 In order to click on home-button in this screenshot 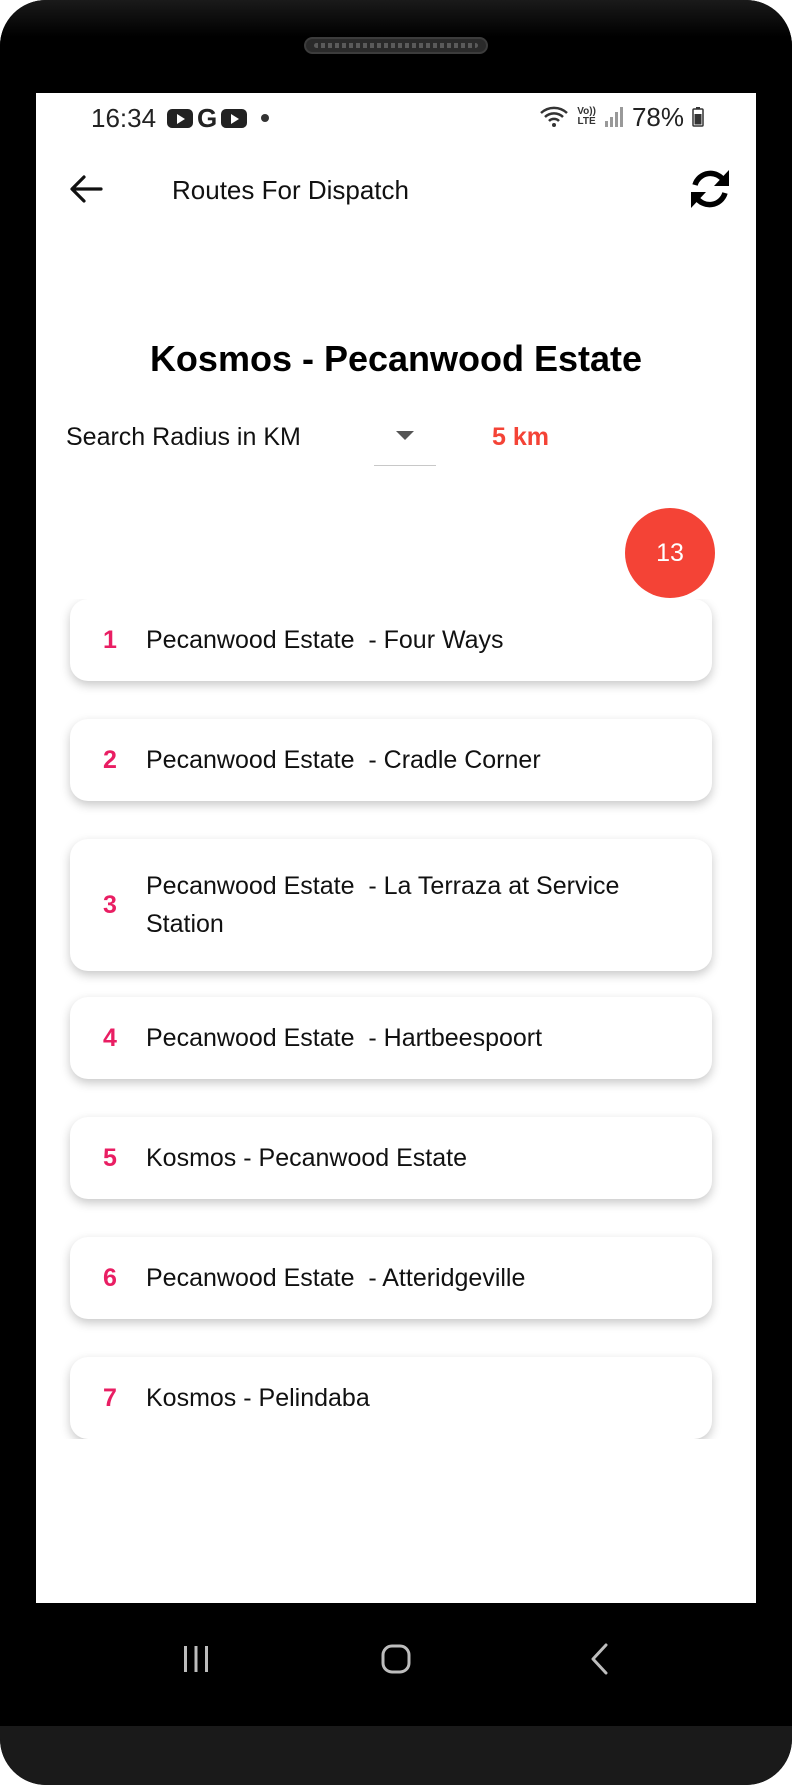, I will do `click(396, 1659)`.